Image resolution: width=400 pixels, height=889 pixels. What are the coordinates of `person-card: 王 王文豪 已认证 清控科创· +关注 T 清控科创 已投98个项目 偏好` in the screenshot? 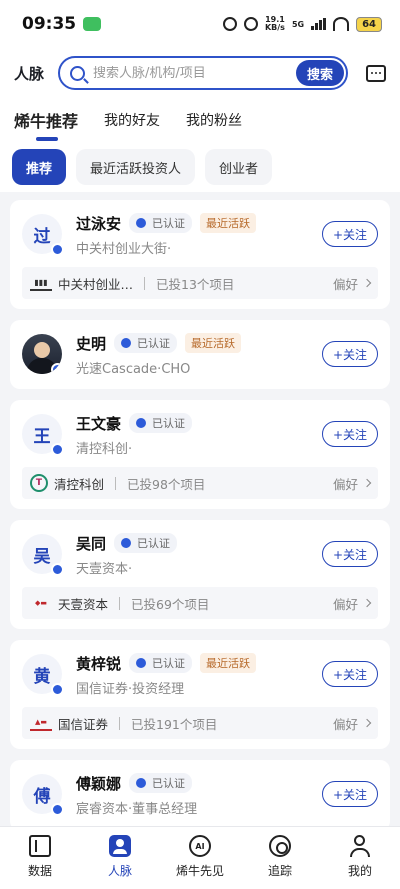 It's located at (200, 454).